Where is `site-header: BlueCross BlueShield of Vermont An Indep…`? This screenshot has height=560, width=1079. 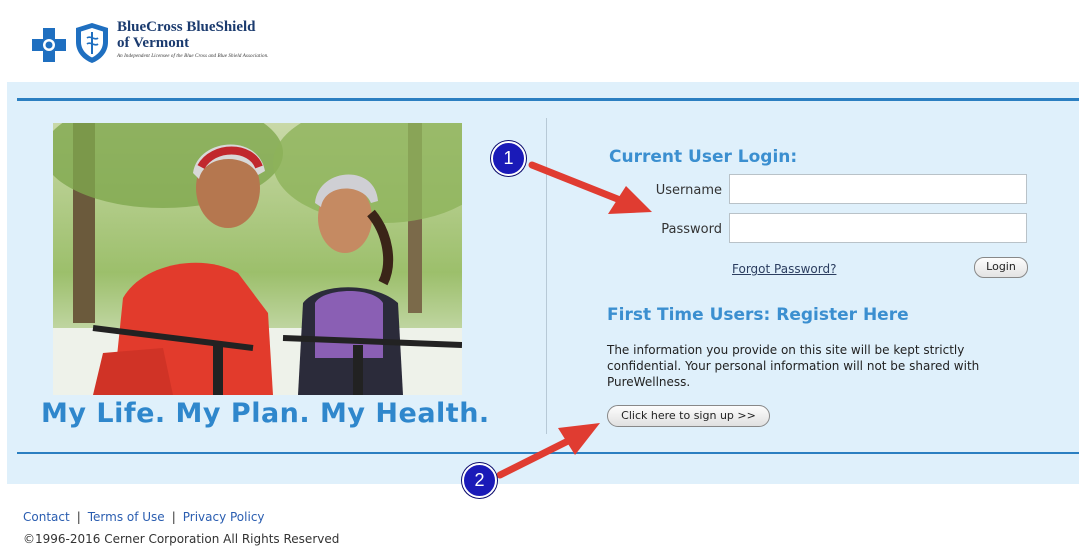
site-header: BlueCross BlueShield of Vermont An Indep… is located at coordinates (539, 41).